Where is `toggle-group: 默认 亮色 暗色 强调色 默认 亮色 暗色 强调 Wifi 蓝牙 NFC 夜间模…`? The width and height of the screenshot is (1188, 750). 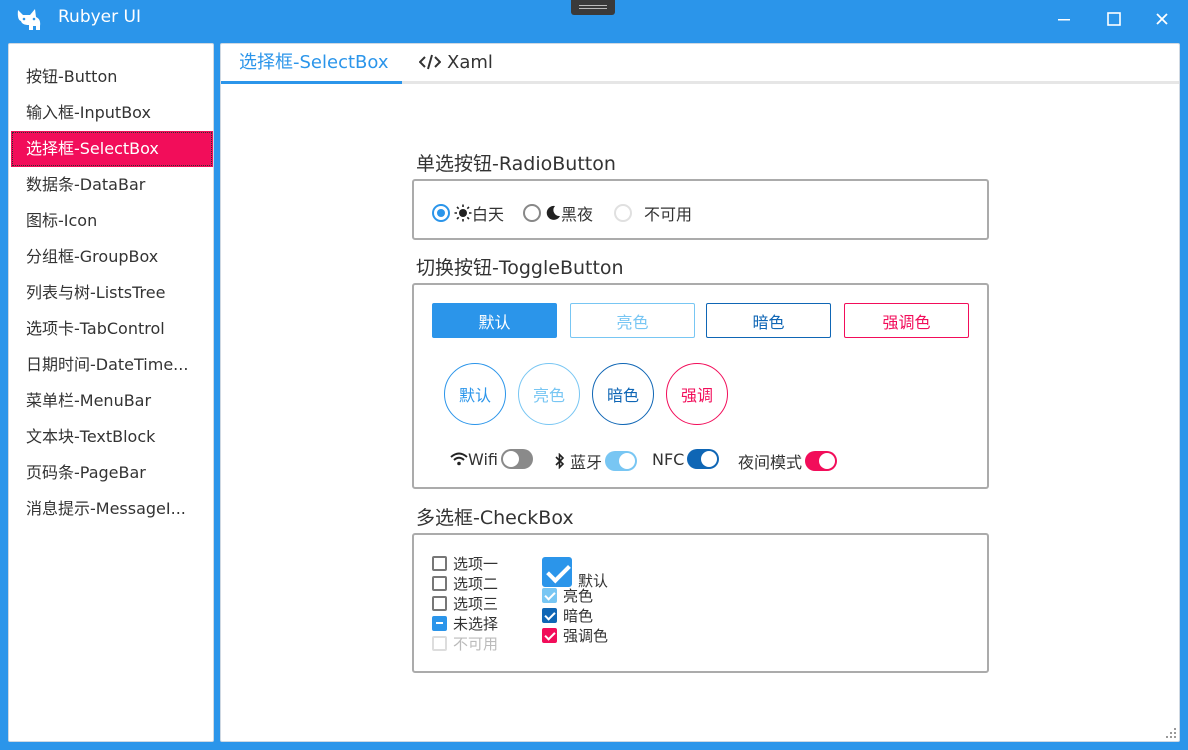 toggle-group: 默认 亮色 暗色 强调色 默认 亮色 暗色 强调 Wifi 蓝牙 NFC 夜间模… is located at coordinates (700, 386).